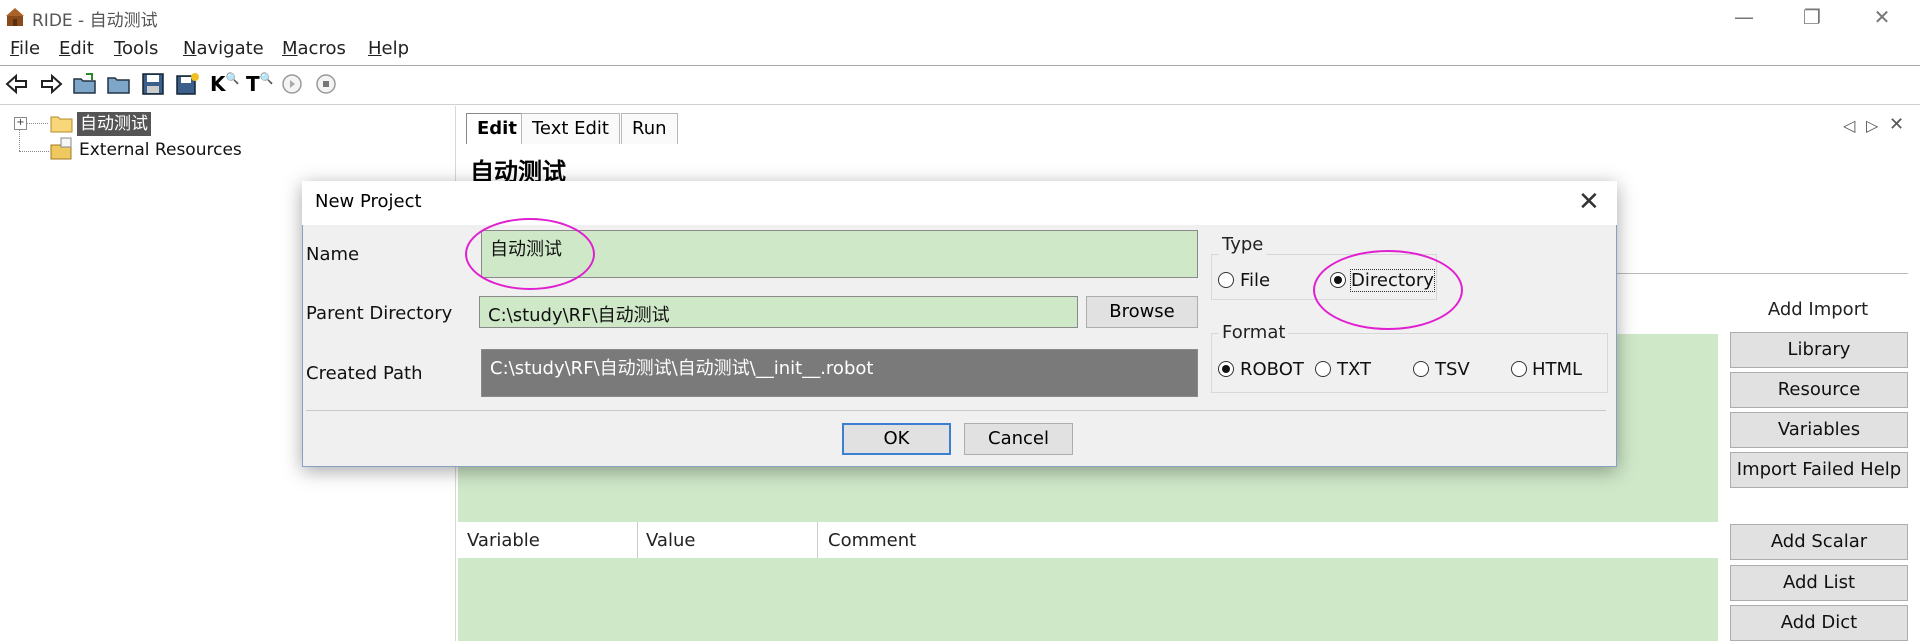 The width and height of the screenshot is (1920, 641). What do you see at coordinates (1818, 309) in the screenshot?
I see `add-import-label: Add Import` at bounding box center [1818, 309].